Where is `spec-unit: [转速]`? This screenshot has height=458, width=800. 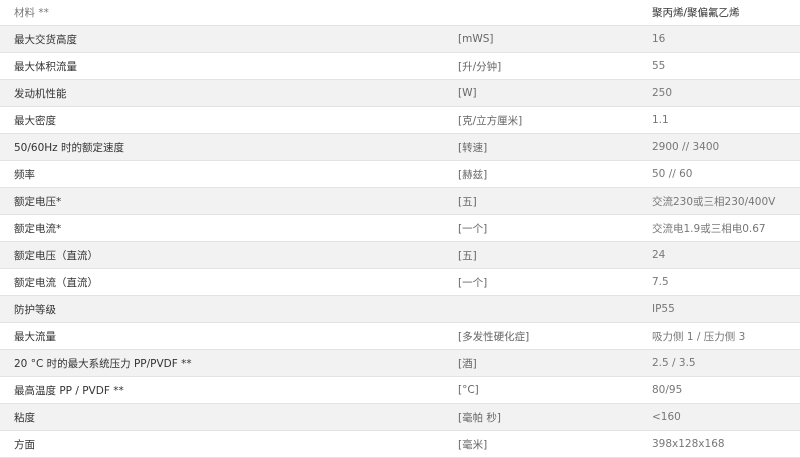
spec-unit: [转速] is located at coordinates (539, 147).